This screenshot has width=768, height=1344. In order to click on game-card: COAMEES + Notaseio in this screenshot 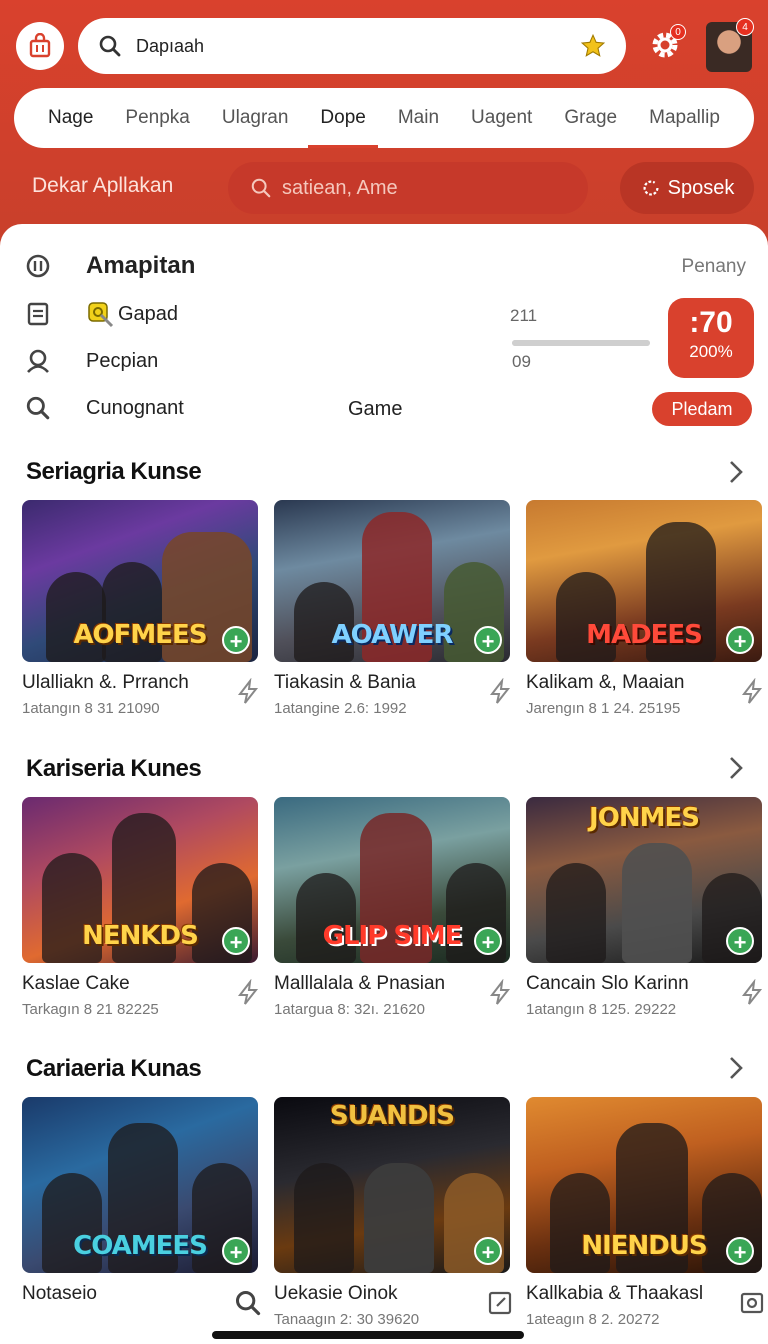, I will do `click(141, 1206)`.